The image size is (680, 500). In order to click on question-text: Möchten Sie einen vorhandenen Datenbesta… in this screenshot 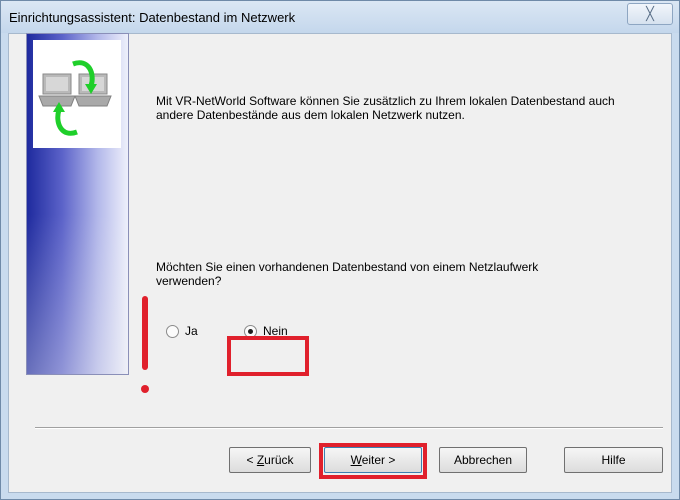, I will do `click(347, 274)`.